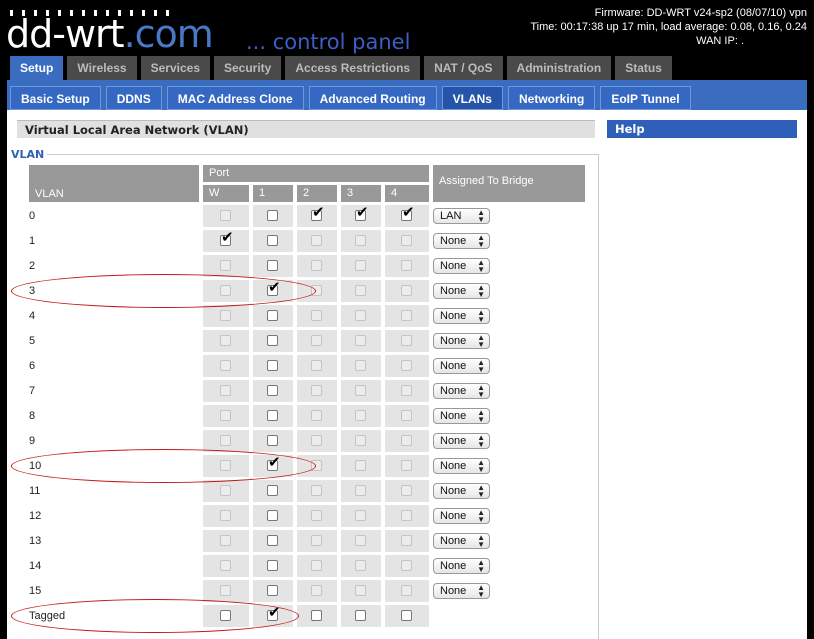 The height and width of the screenshot is (639, 814). What do you see at coordinates (361, 193) in the screenshot?
I see `port-header-3: 3` at bounding box center [361, 193].